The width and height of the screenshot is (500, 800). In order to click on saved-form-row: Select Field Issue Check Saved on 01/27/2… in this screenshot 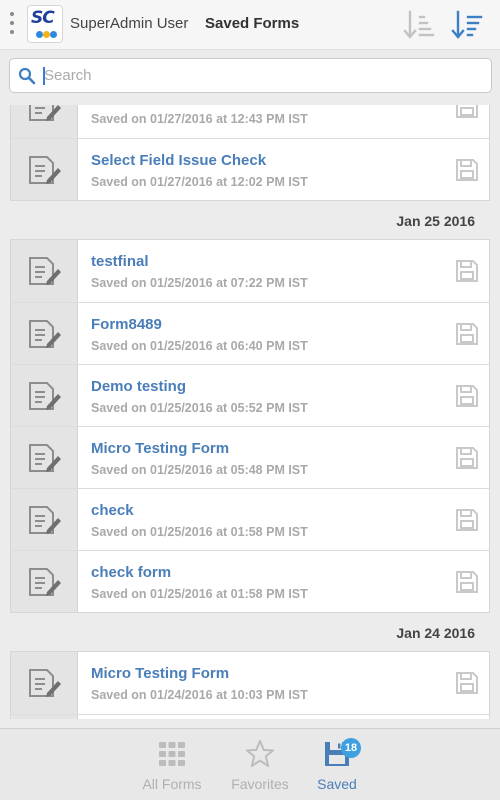, I will do `click(250, 169)`.